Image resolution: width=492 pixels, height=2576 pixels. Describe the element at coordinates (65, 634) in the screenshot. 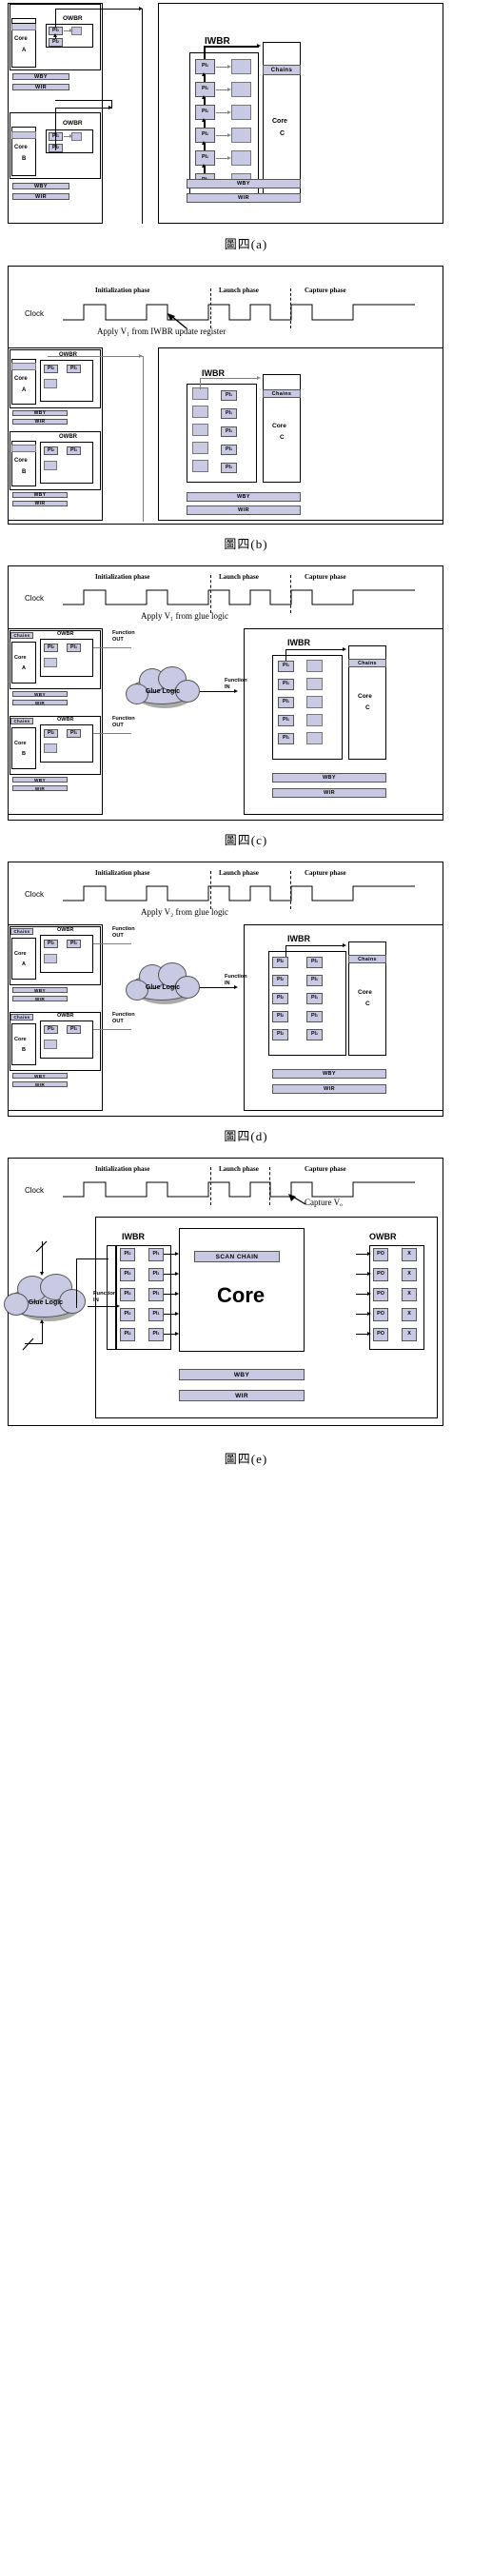

I see `fig-c-owbr-a-label: OWBR` at that location.